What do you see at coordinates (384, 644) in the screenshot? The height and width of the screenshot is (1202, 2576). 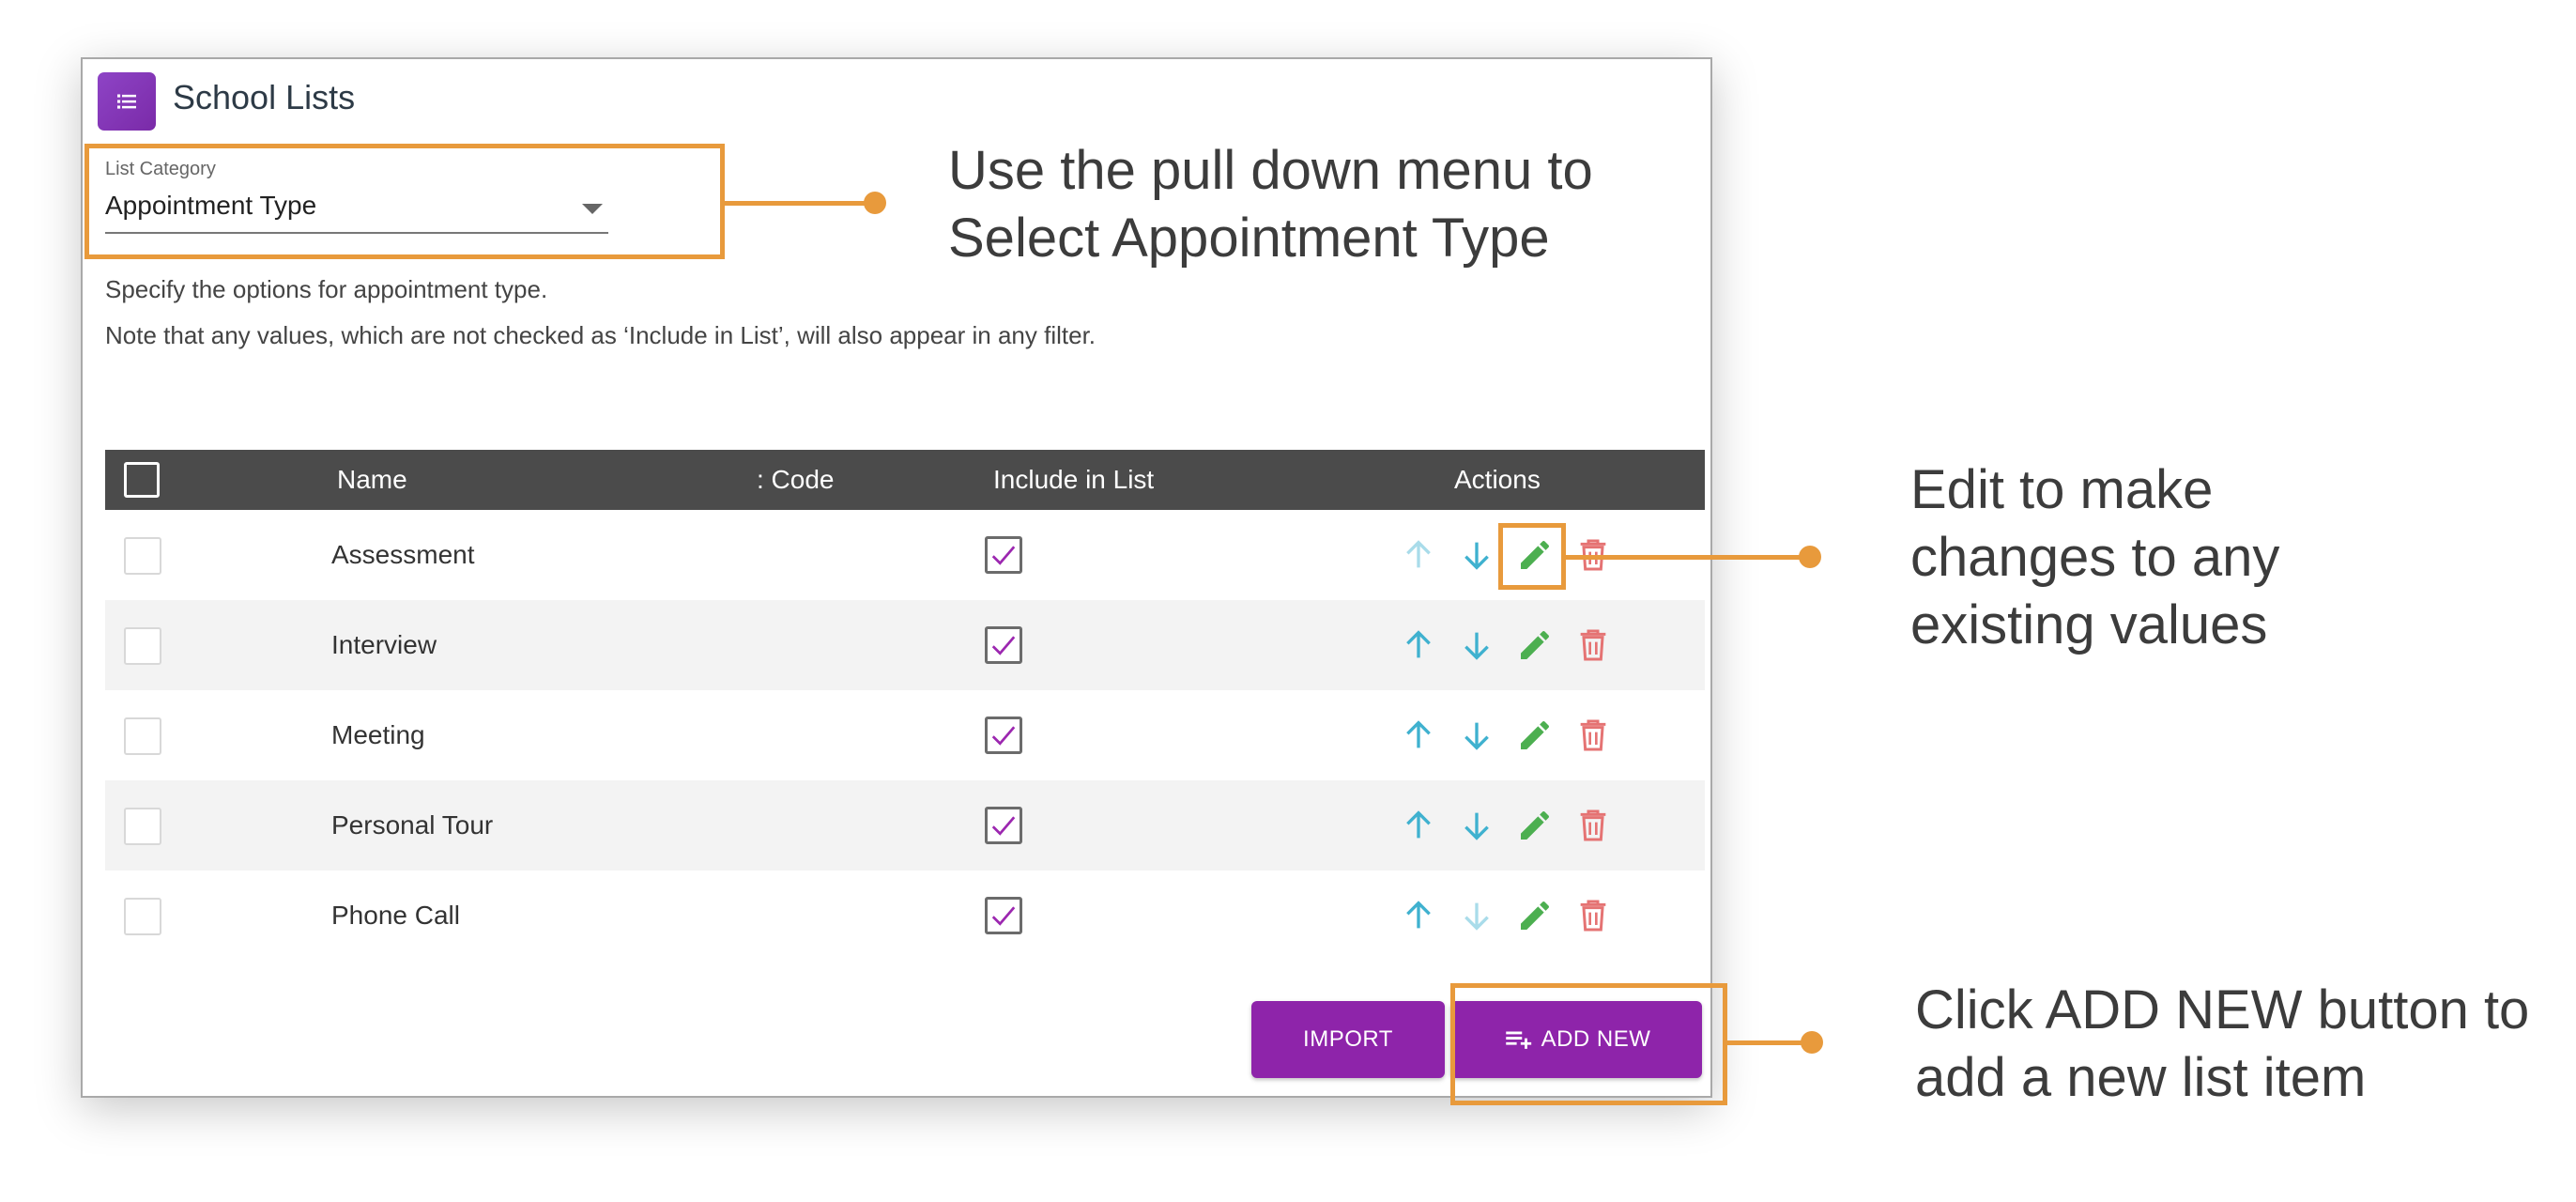 I see `row-name: Interview` at bounding box center [384, 644].